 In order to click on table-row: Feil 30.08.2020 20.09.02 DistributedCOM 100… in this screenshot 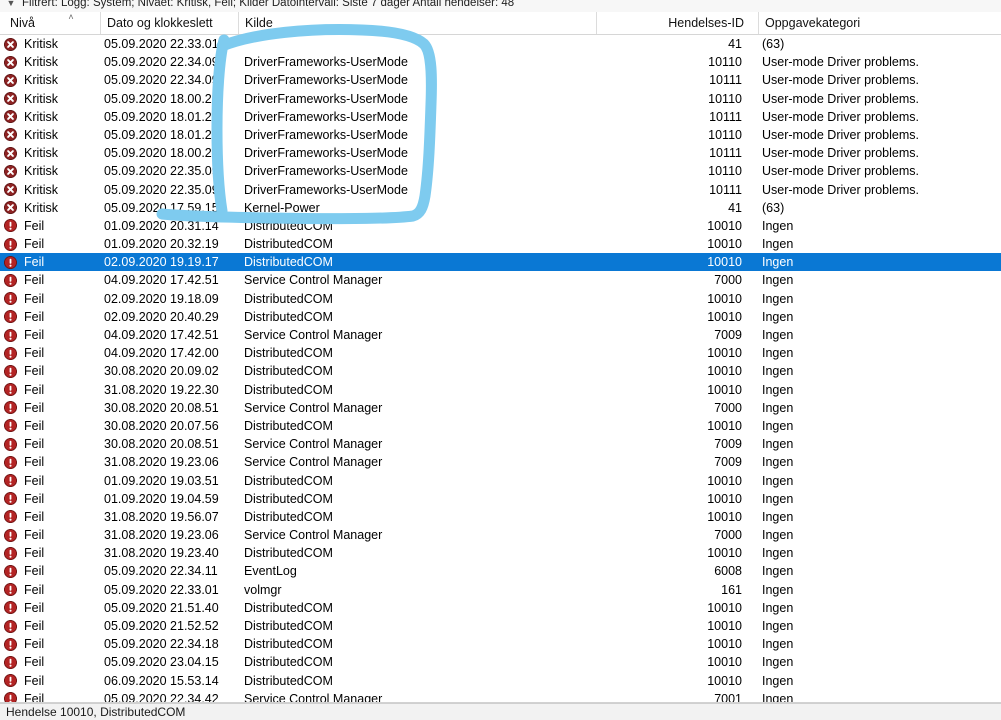, I will do `click(500, 371)`.